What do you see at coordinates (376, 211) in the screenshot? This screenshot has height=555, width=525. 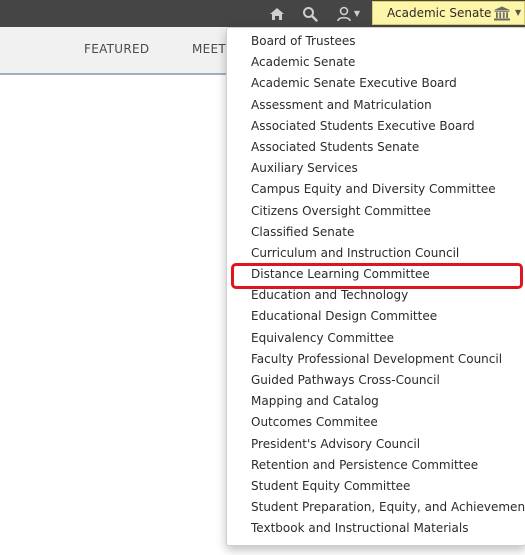 I see `menu-item: Citizens Oversight Committee` at bounding box center [376, 211].